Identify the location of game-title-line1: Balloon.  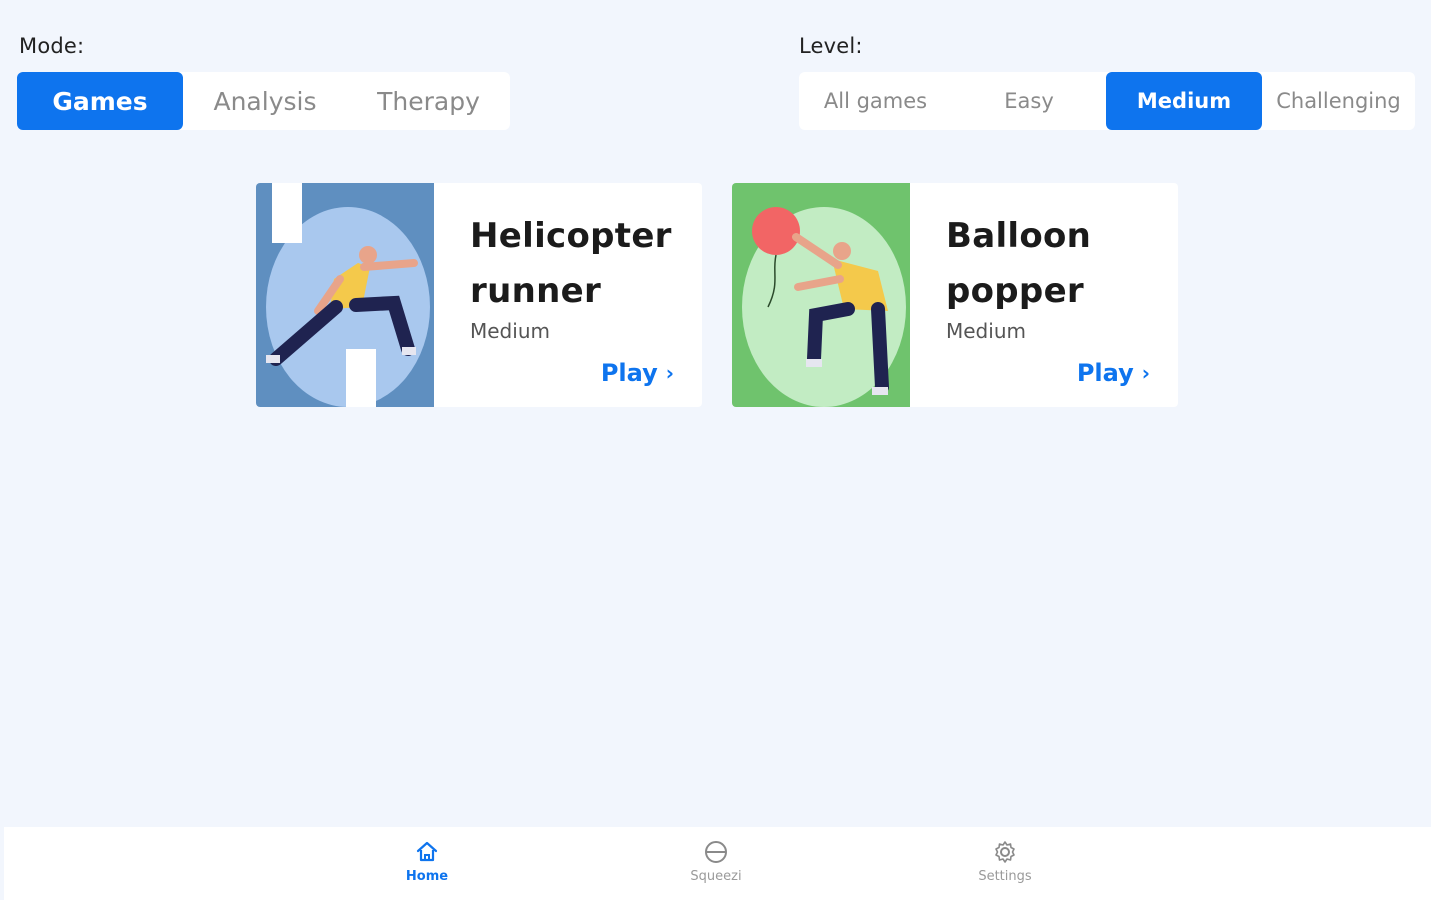
(1019, 236).